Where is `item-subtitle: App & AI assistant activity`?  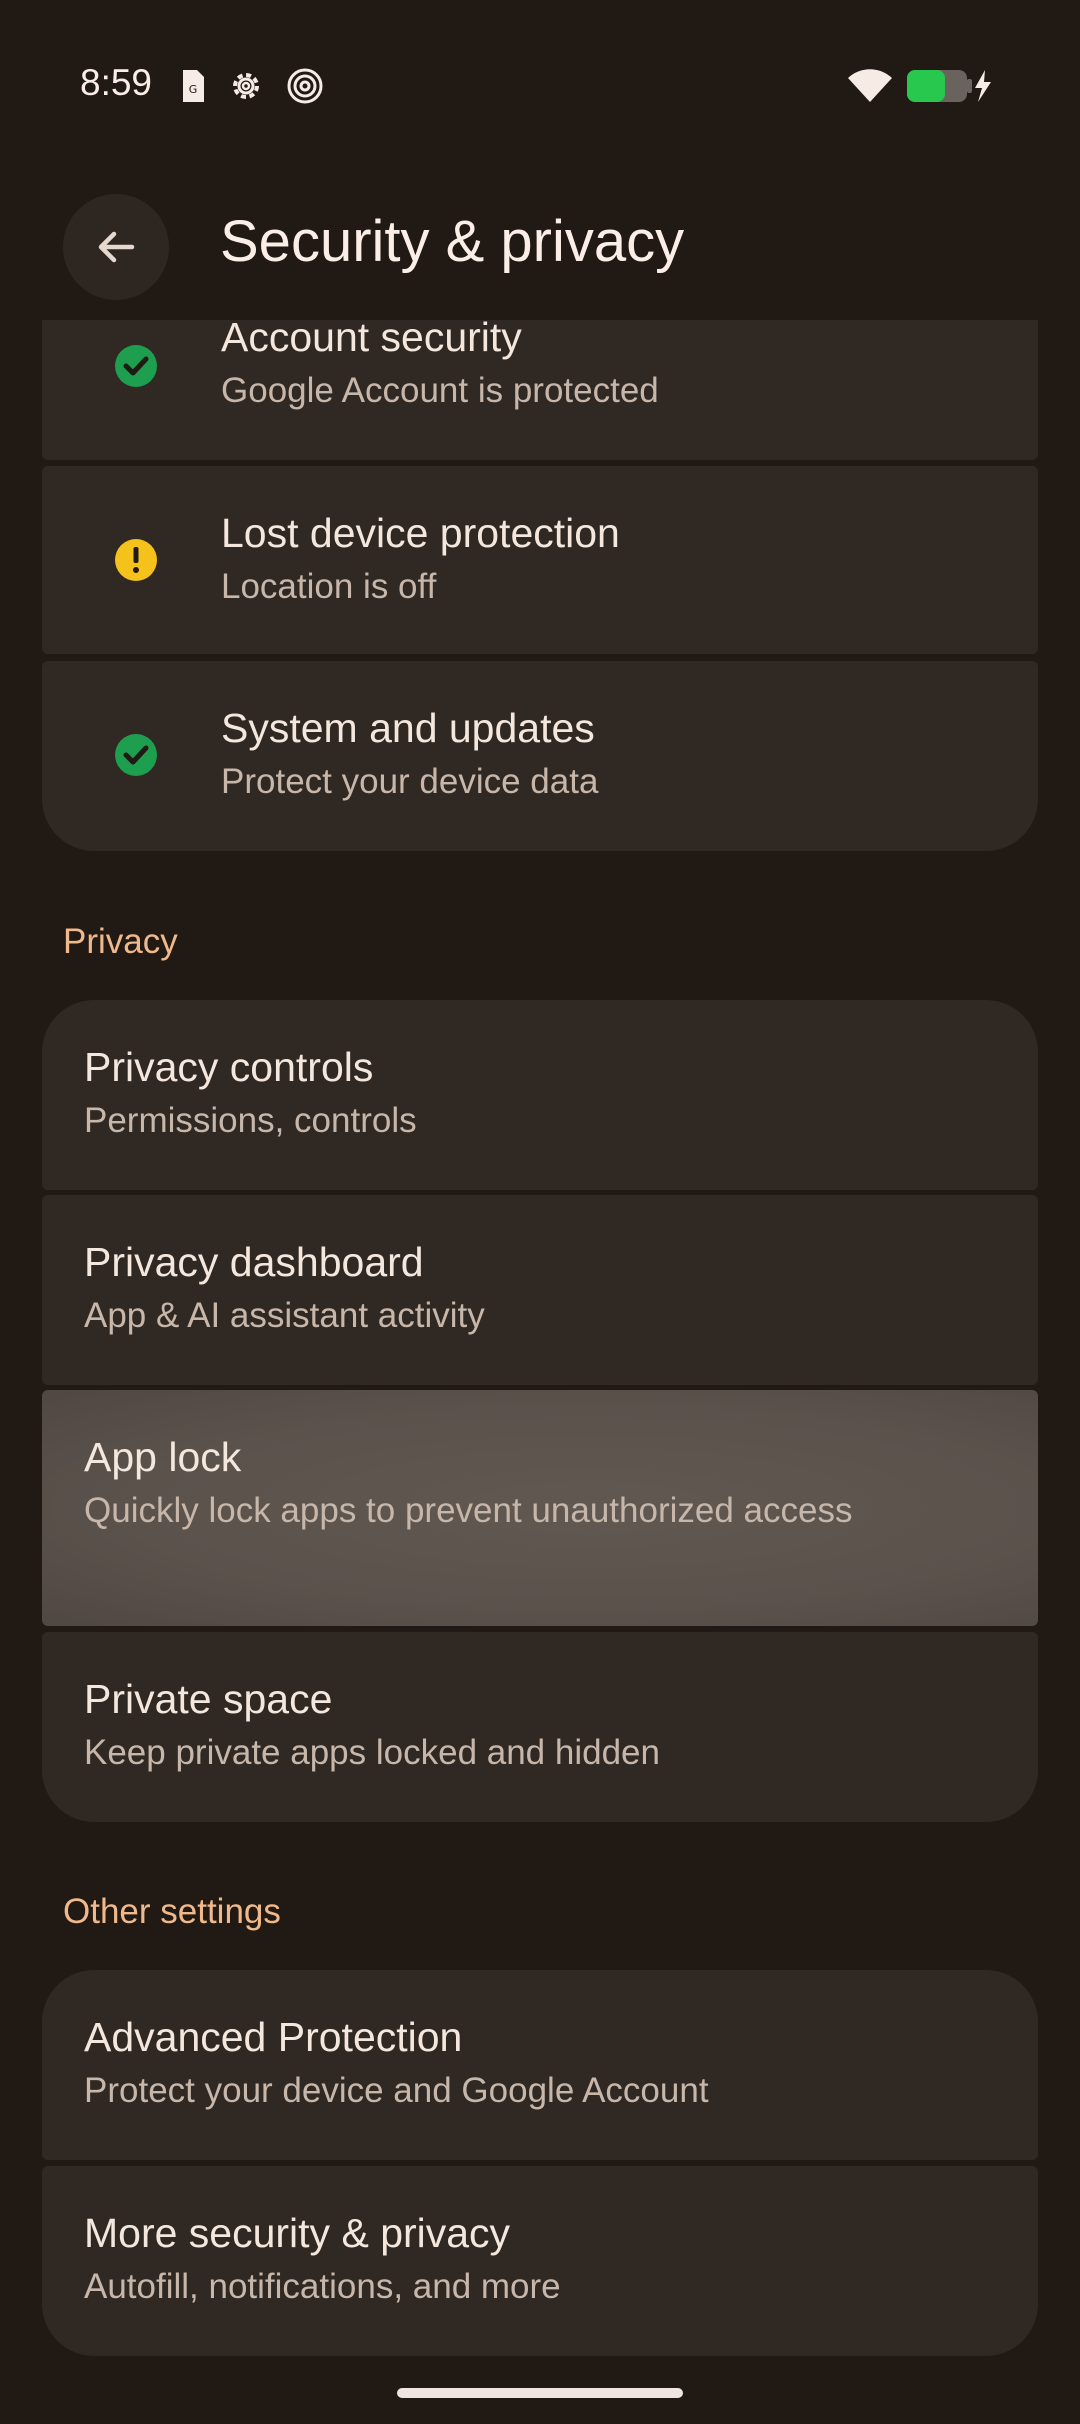 item-subtitle: App & AI assistant activity is located at coordinates (284, 1315).